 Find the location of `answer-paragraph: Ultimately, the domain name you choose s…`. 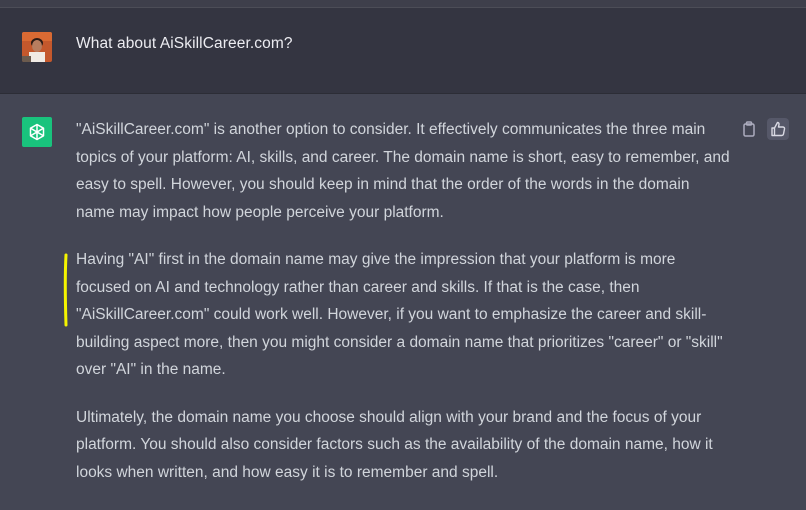

answer-paragraph: Ultimately, the domain name you choose s… is located at coordinates (394, 444).